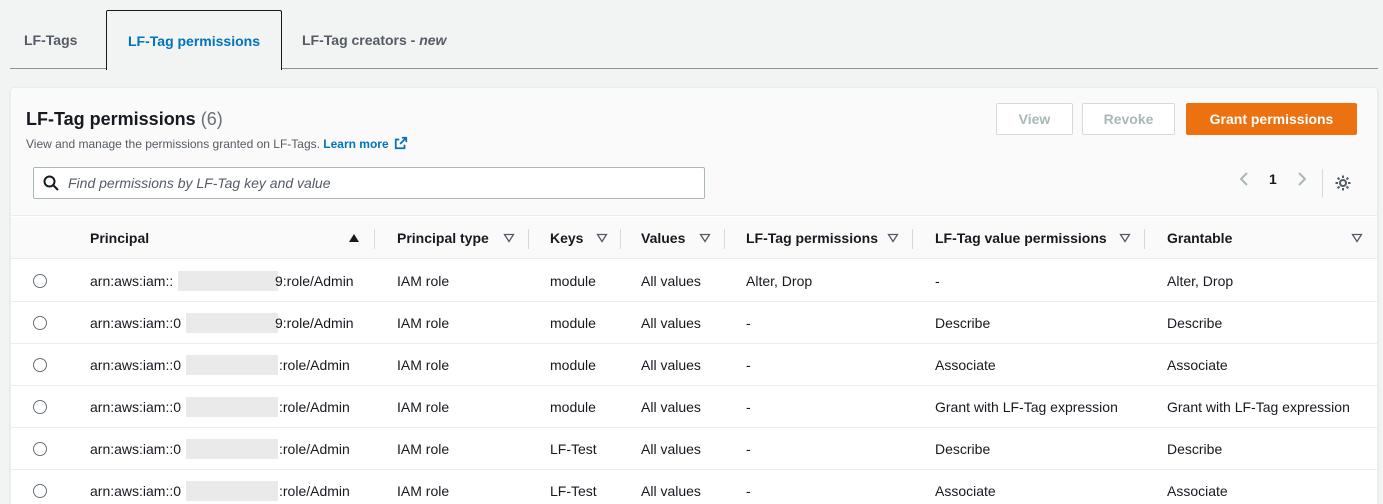  What do you see at coordinates (224, 238) in the screenshot?
I see `column-principal: Principal` at bounding box center [224, 238].